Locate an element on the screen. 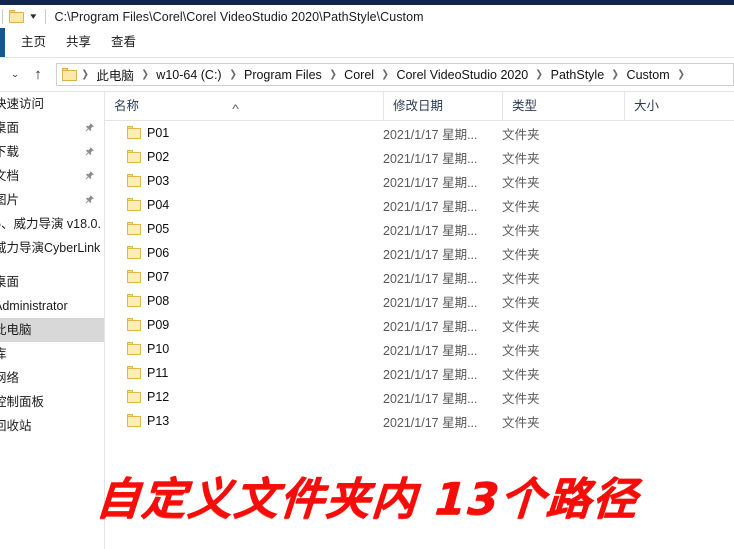 This screenshot has width=734, height=549. column-header-name-label: 名称 is located at coordinates (127, 106).